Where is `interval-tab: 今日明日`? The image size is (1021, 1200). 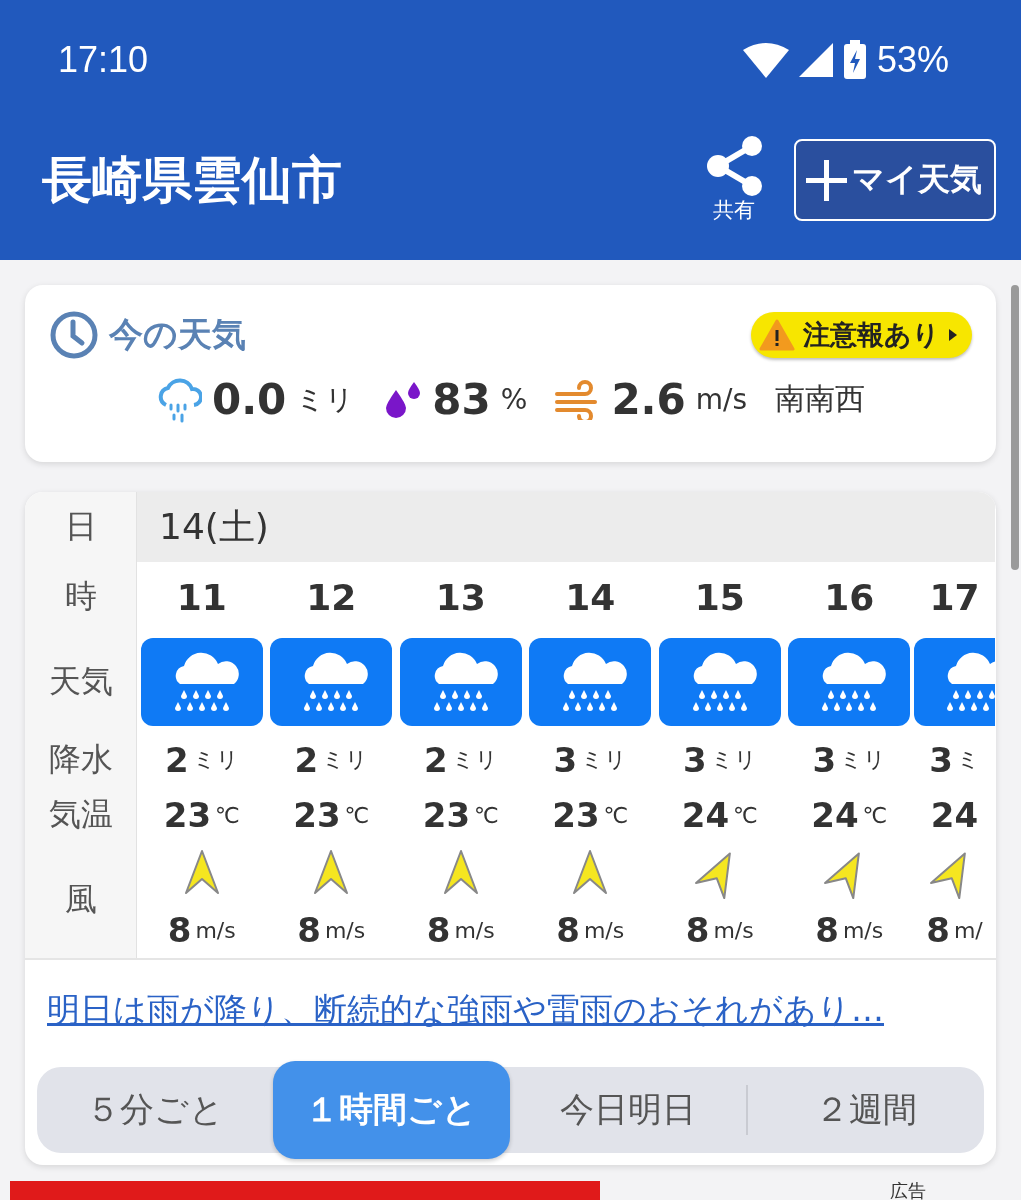
interval-tab: 今日明日 is located at coordinates (627, 1110).